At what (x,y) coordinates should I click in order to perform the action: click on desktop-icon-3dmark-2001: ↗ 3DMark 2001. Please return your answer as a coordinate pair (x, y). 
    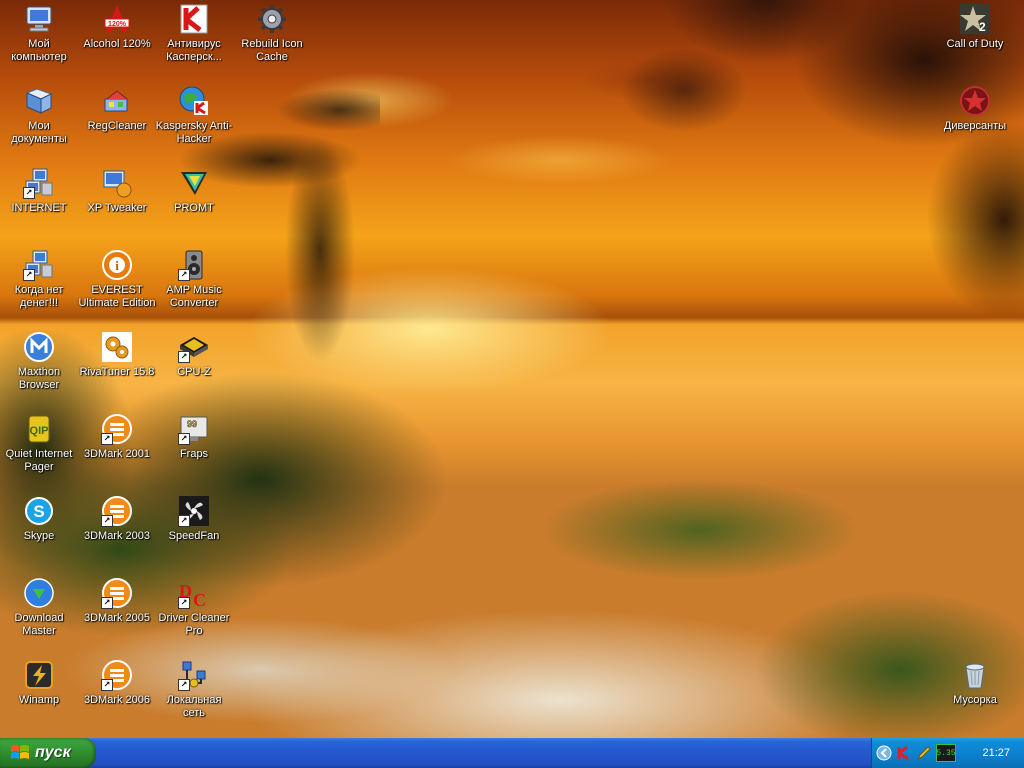
    Looking at the image, I should click on (117, 437).